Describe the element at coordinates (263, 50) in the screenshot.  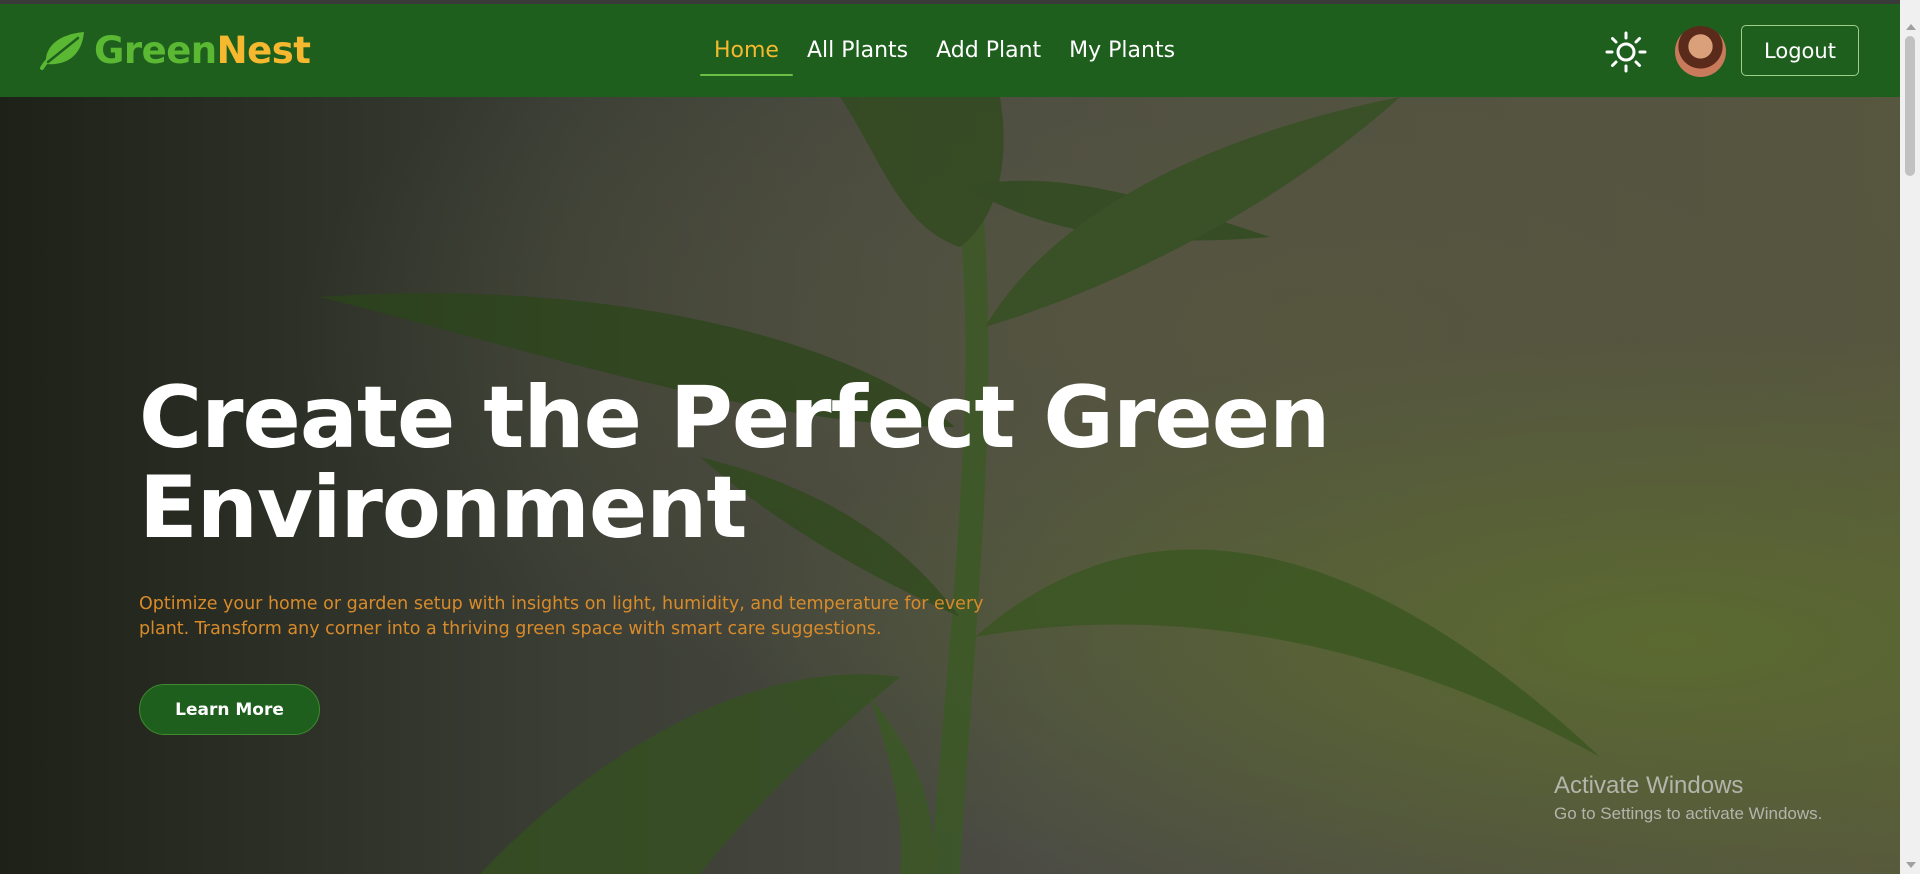
I see `brand-name-nest: Nest` at that location.